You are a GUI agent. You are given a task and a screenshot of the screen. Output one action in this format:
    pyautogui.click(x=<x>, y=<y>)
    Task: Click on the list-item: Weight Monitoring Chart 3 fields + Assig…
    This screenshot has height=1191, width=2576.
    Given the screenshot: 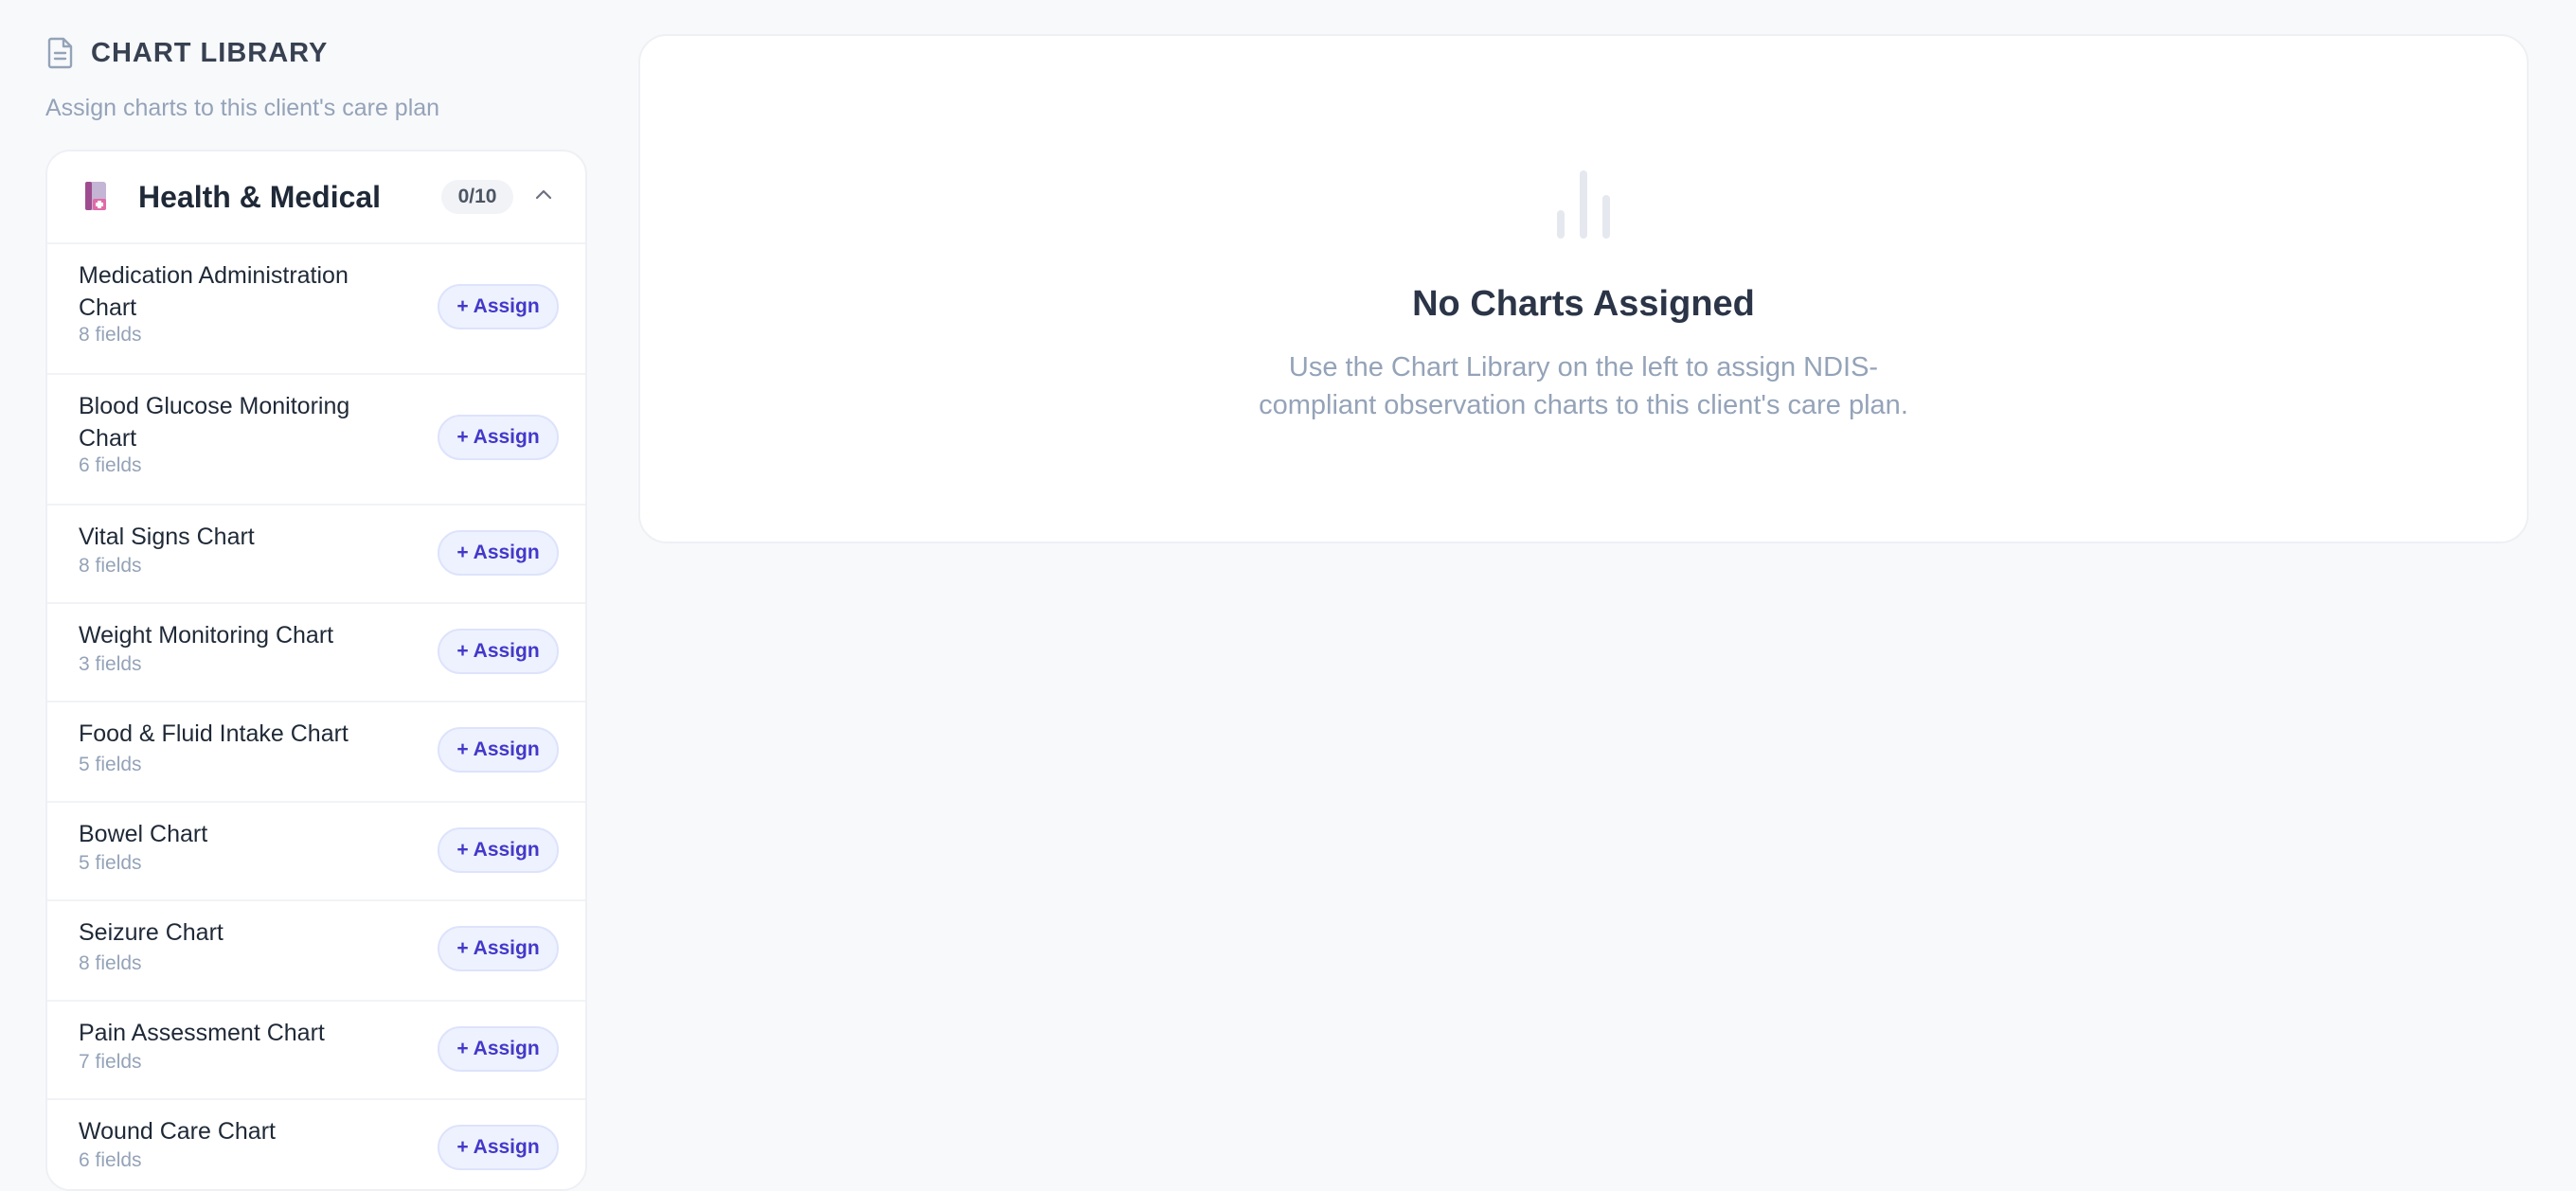 What is the action you would take?
    pyautogui.click(x=316, y=652)
    